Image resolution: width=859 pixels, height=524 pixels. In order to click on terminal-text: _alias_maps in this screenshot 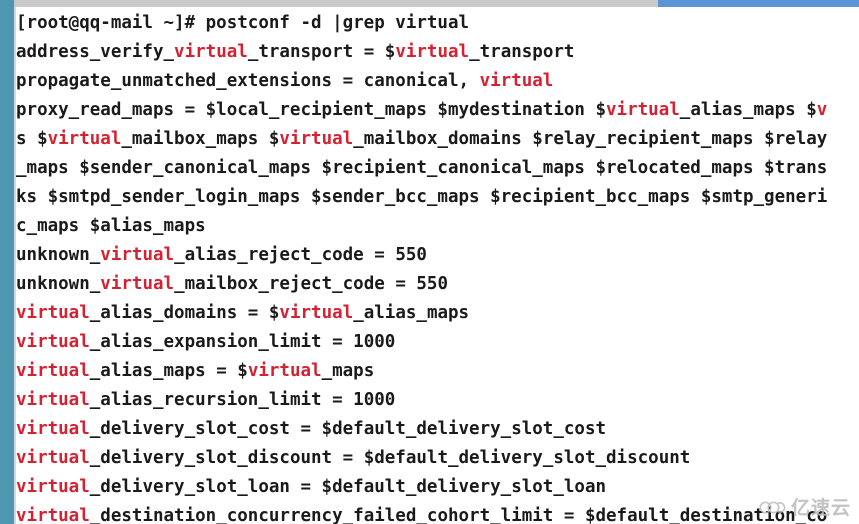, I will do `click(411, 313)`.